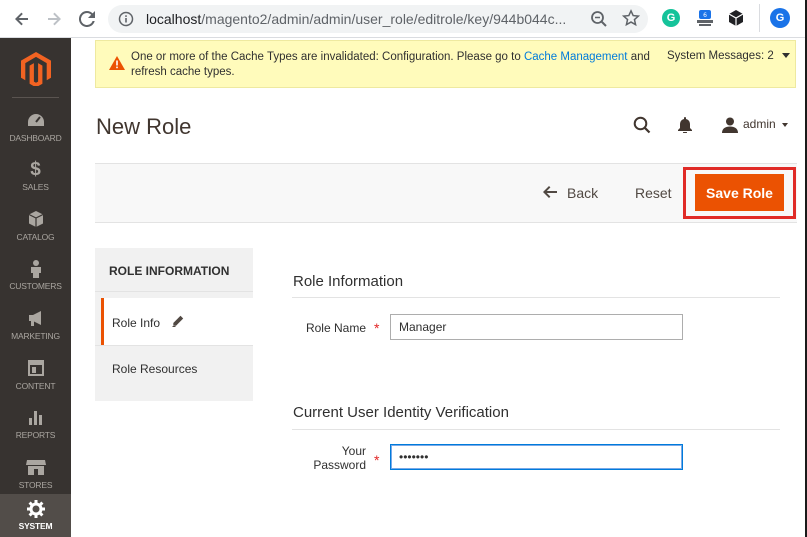 Image resolution: width=807 pixels, height=537 pixels. I want to click on dollar-icon: $, so click(35, 169).